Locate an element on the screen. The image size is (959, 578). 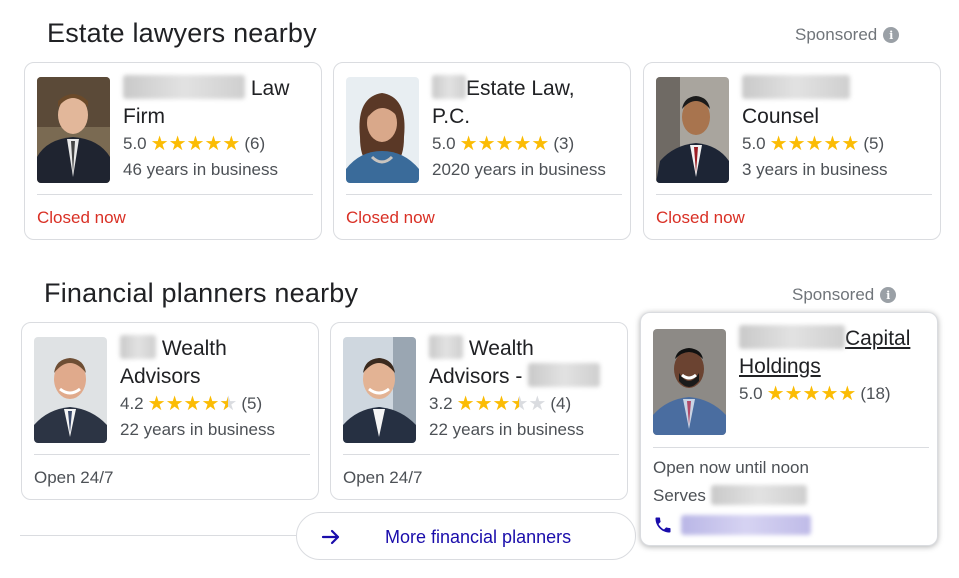
section-title-estate-lawyers: Estate lawyers nearby is located at coordinates (182, 33).